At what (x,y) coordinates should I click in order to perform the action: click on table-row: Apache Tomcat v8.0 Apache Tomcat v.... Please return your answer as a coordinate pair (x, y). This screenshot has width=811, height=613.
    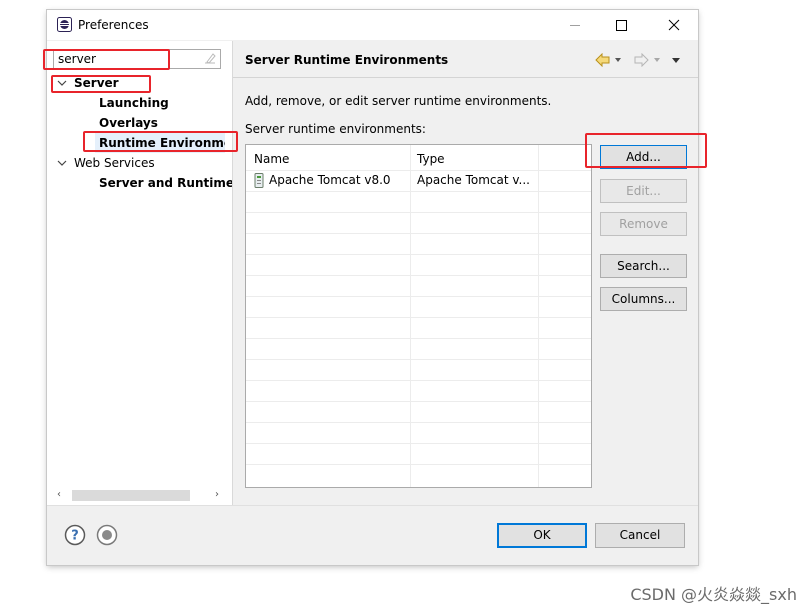
    Looking at the image, I should click on (418, 180).